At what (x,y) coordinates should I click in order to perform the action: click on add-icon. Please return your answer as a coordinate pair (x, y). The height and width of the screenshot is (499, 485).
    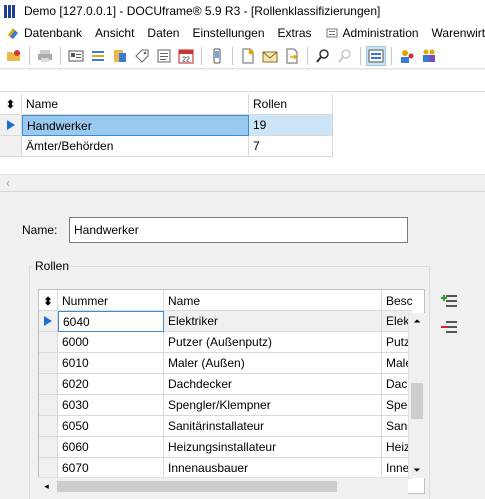
    Looking at the image, I should click on (449, 301).